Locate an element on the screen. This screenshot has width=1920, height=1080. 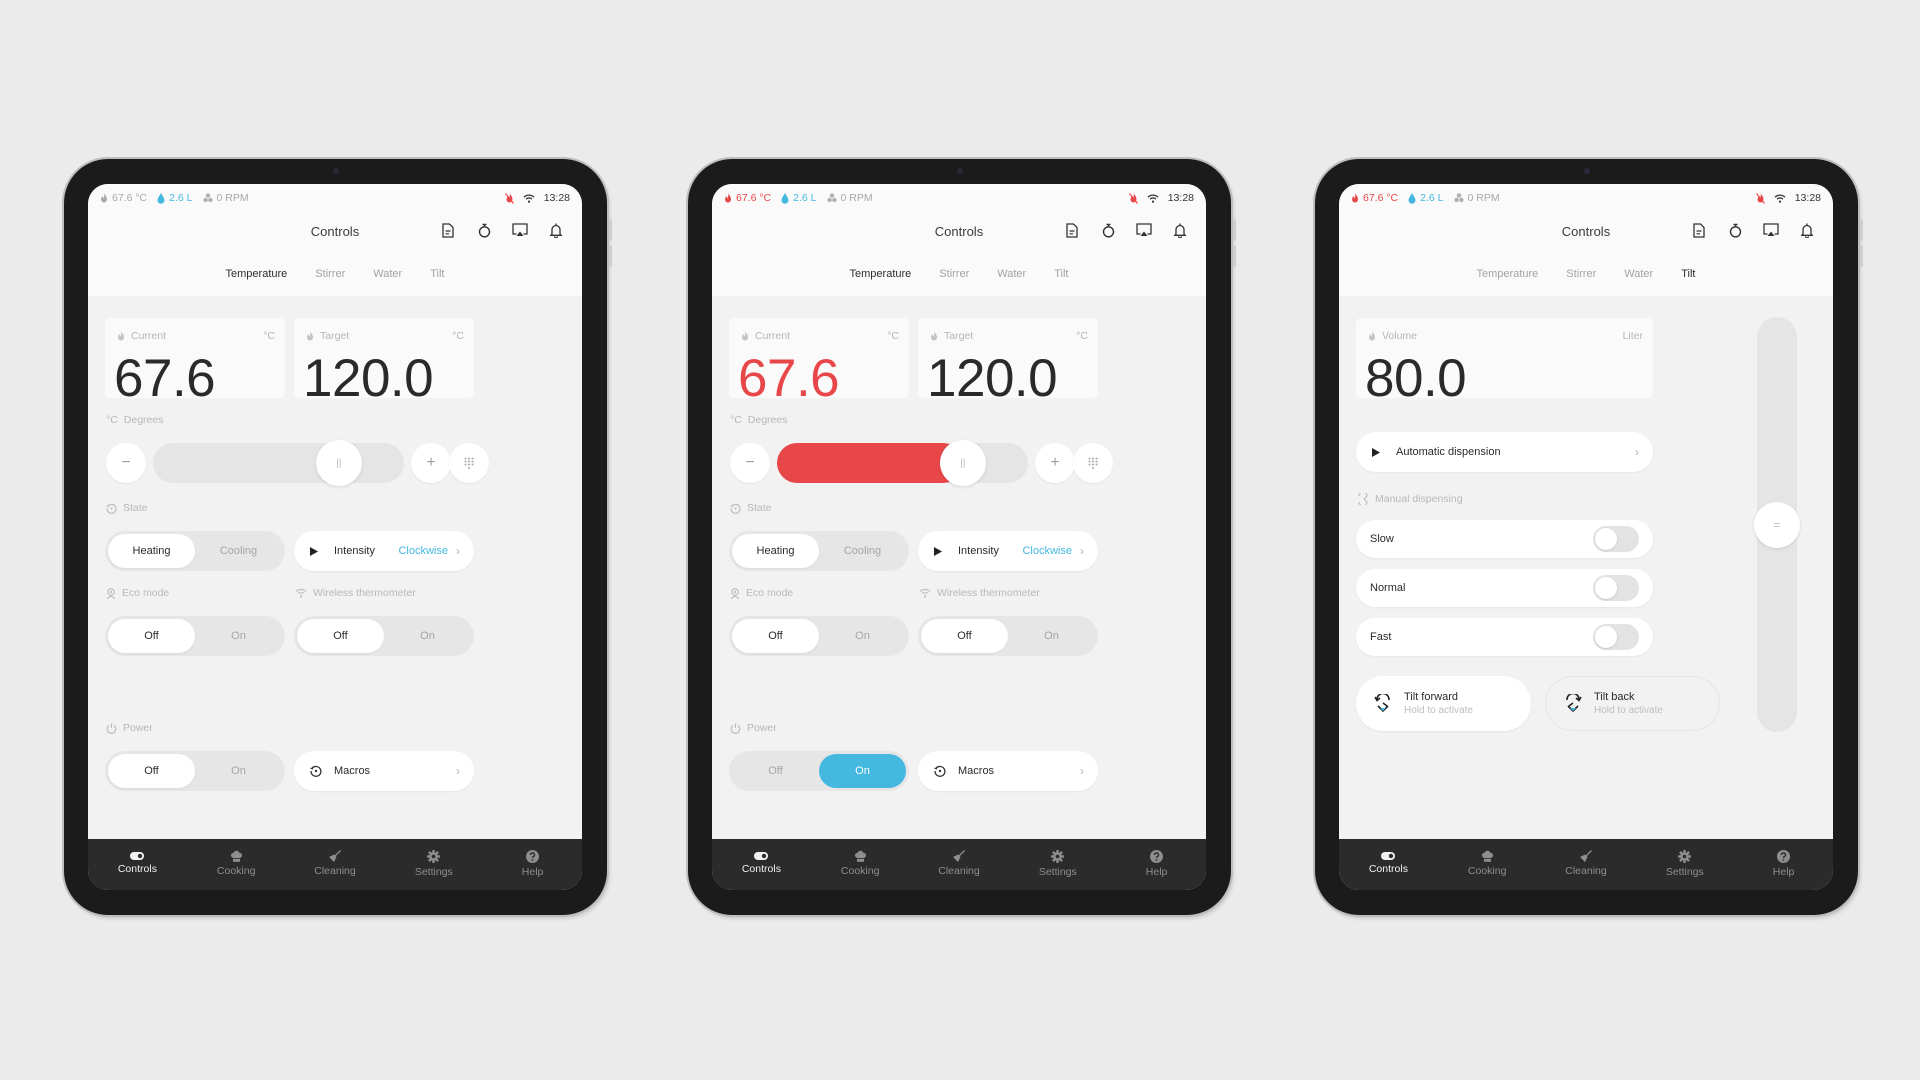
nav-label: Cooking is located at coordinates (236, 871).